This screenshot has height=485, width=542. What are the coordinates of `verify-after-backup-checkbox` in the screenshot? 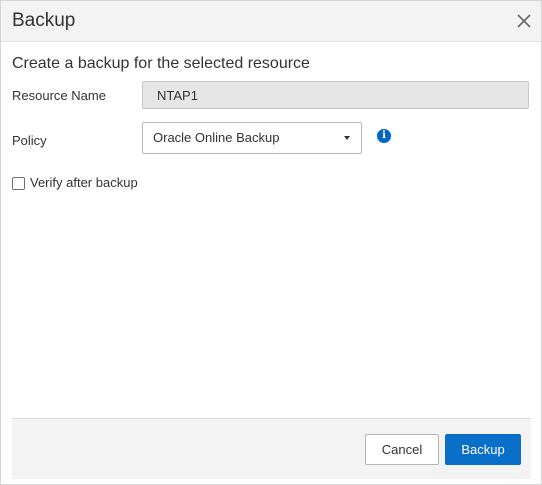 It's located at (18, 183).